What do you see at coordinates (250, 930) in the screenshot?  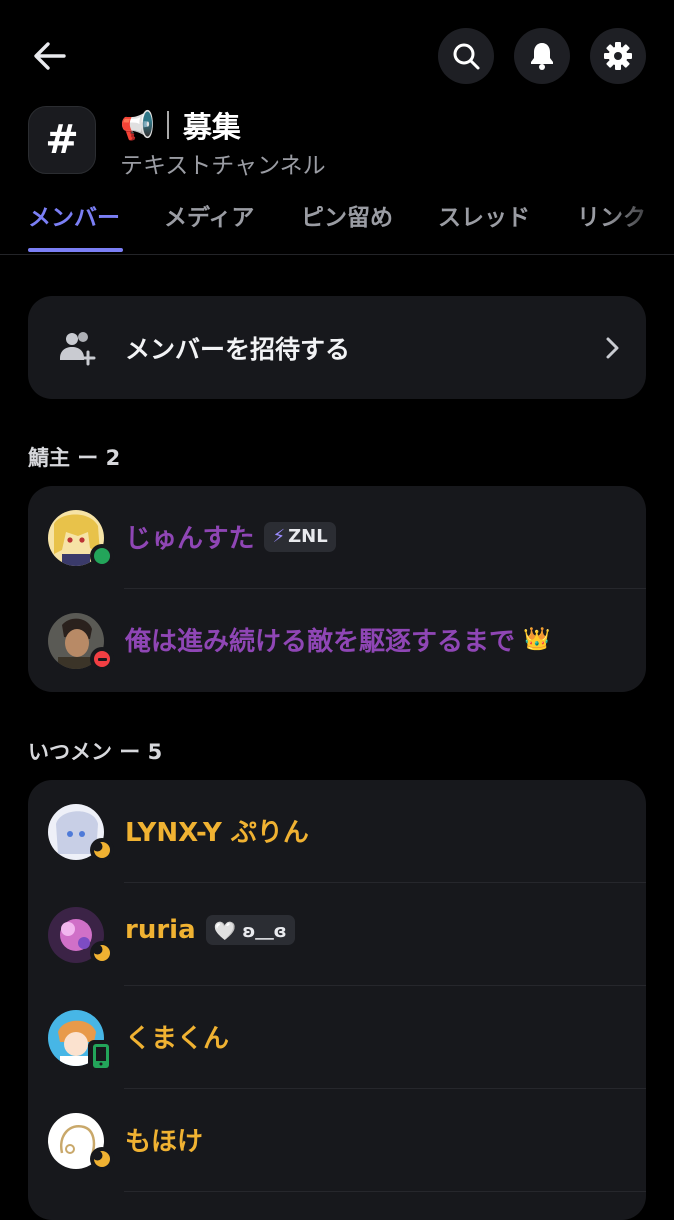 I see `server-tag: 🤍 ʚ＿ɞ` at bounding box center [250, 930].